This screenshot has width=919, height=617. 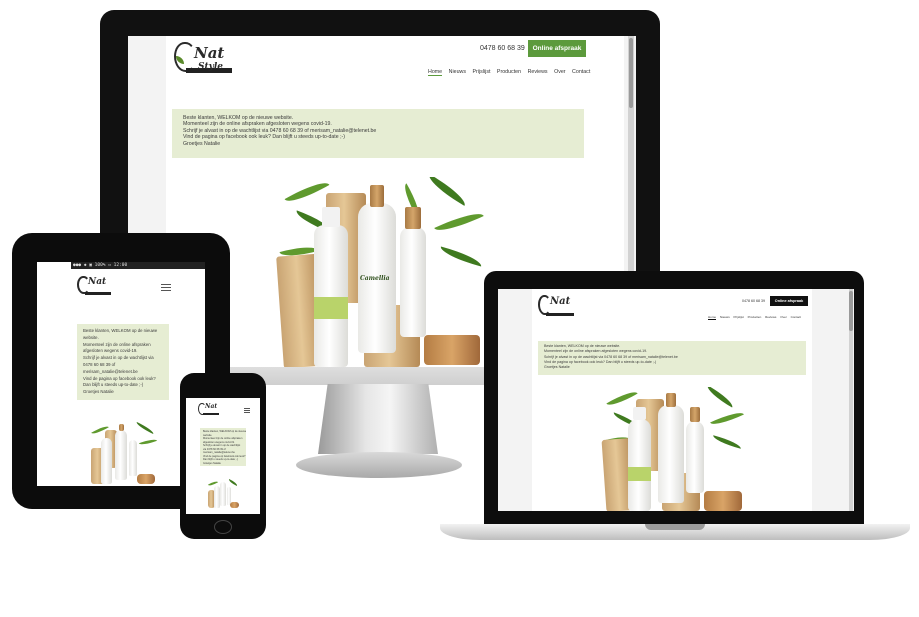 I want to click on laptop-logo: Nat, so click(x=556, y=307).